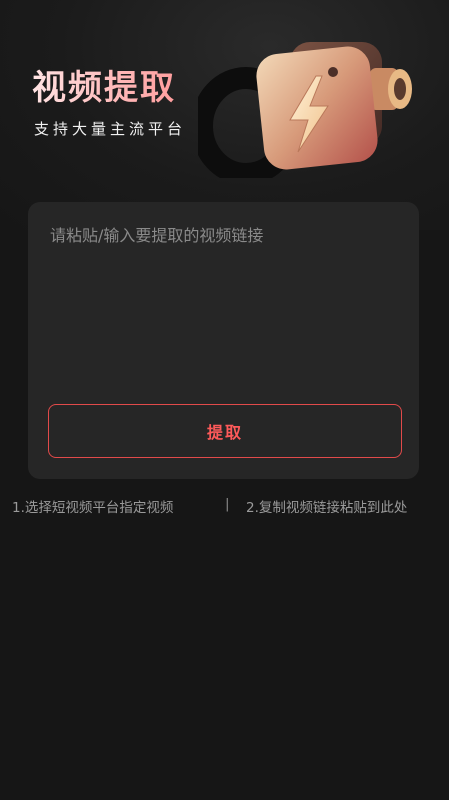 Image resolution: width=449 pixels, height=800 pixels. Describe the element at coordinates (104, 84) in the screenshot. I see `page-title: 视频提取` at that location.